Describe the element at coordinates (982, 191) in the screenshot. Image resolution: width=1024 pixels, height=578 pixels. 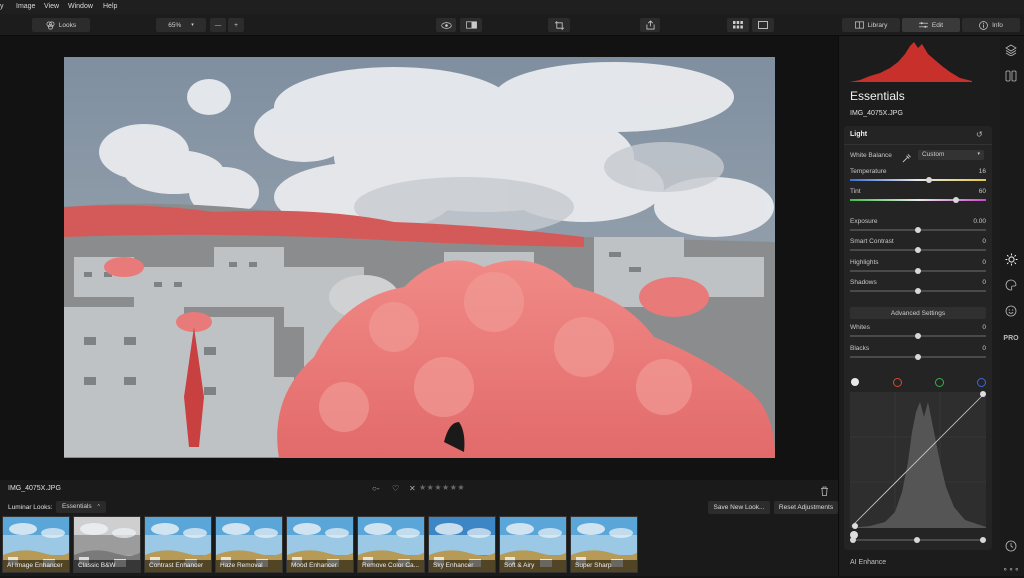
I see `slider-value: 60` at that location.